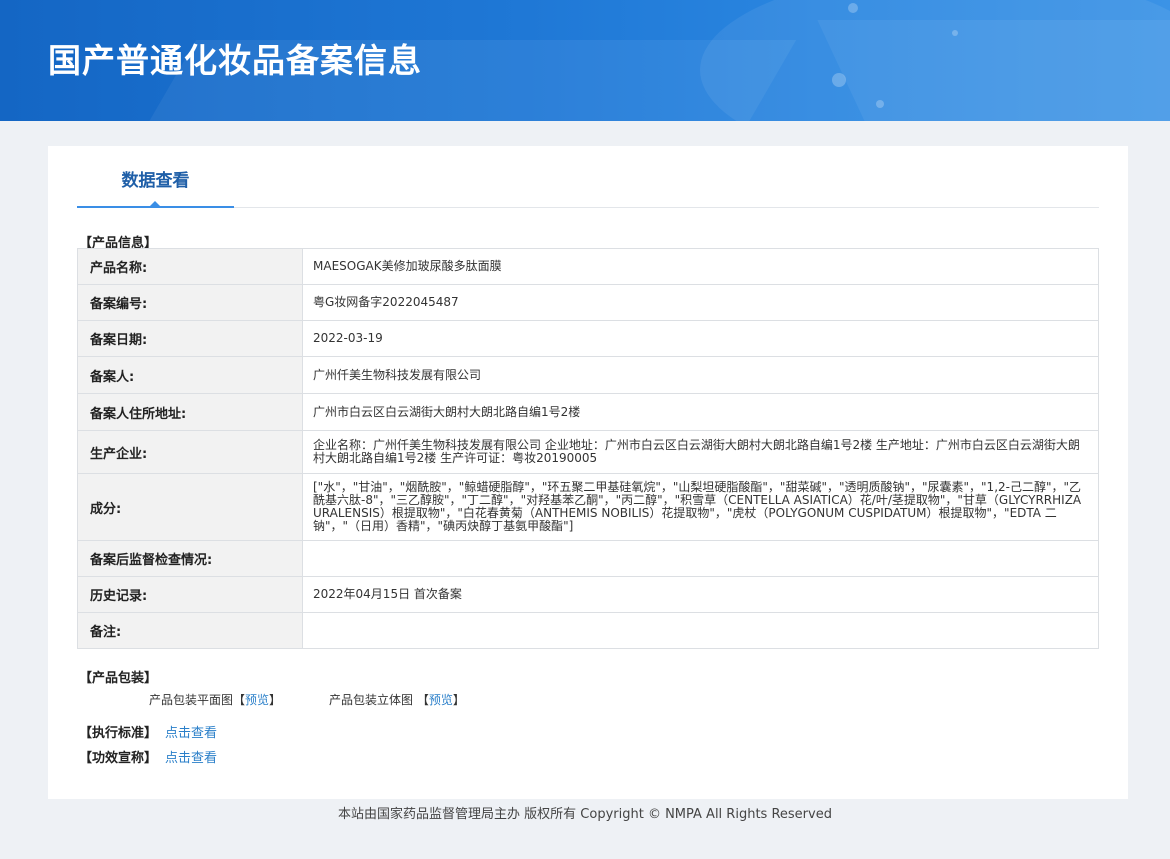  I want to click on tab-label: 数据查看, so click(155, 181).